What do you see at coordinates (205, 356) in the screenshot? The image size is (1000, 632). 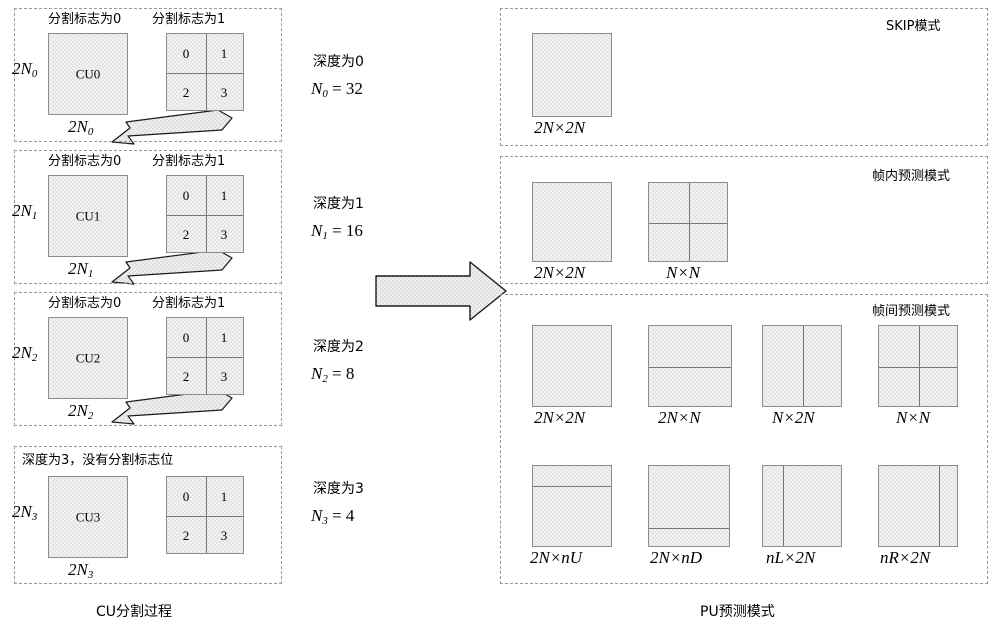 I see `cu-quad-block-2: 0 1 2 3` at bounding box center [205, 356].